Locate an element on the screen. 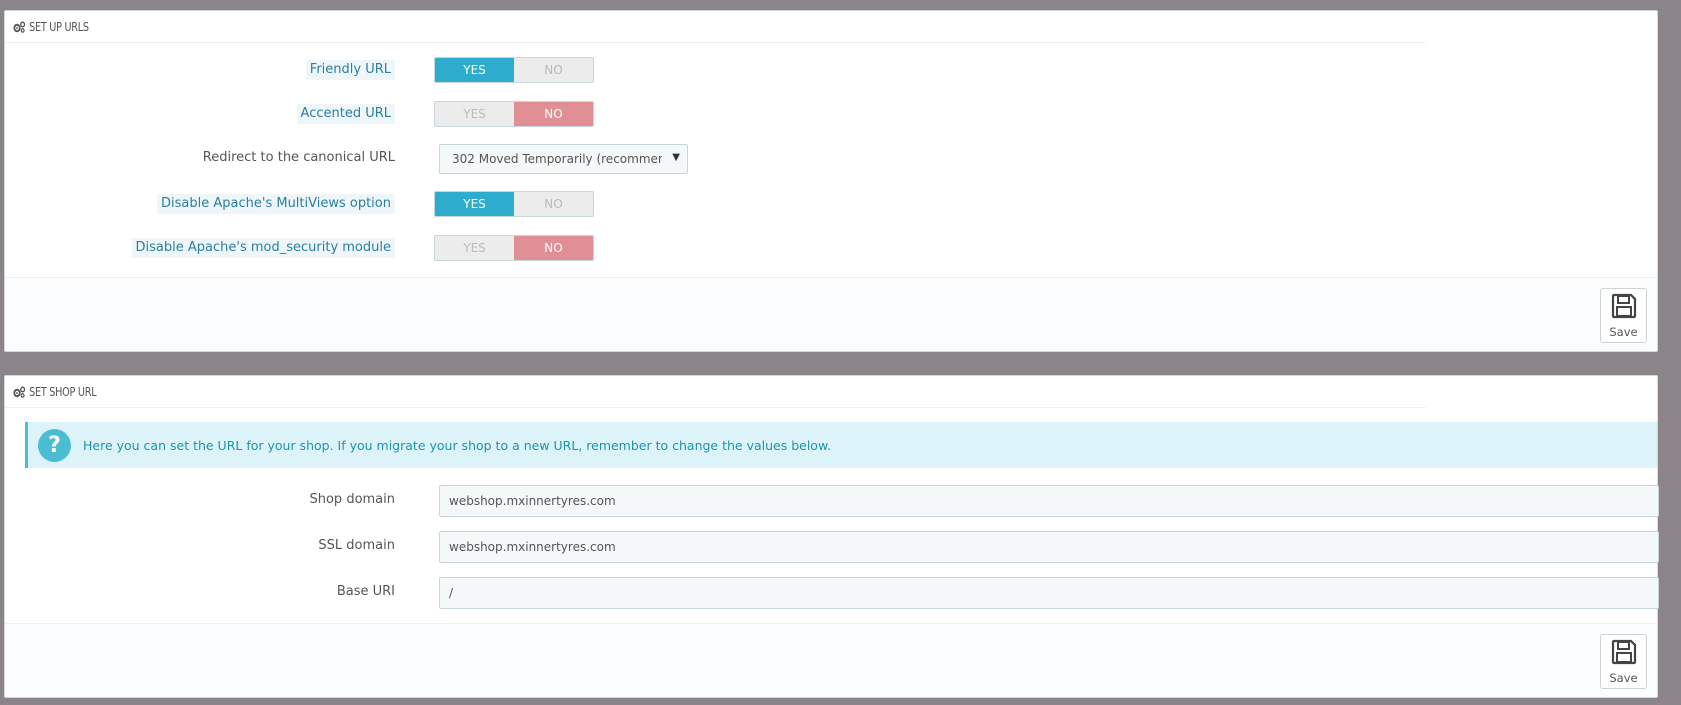 The image size is (1681, 705). mod-security-switch: YES NO is located at coordinates (514, 248).